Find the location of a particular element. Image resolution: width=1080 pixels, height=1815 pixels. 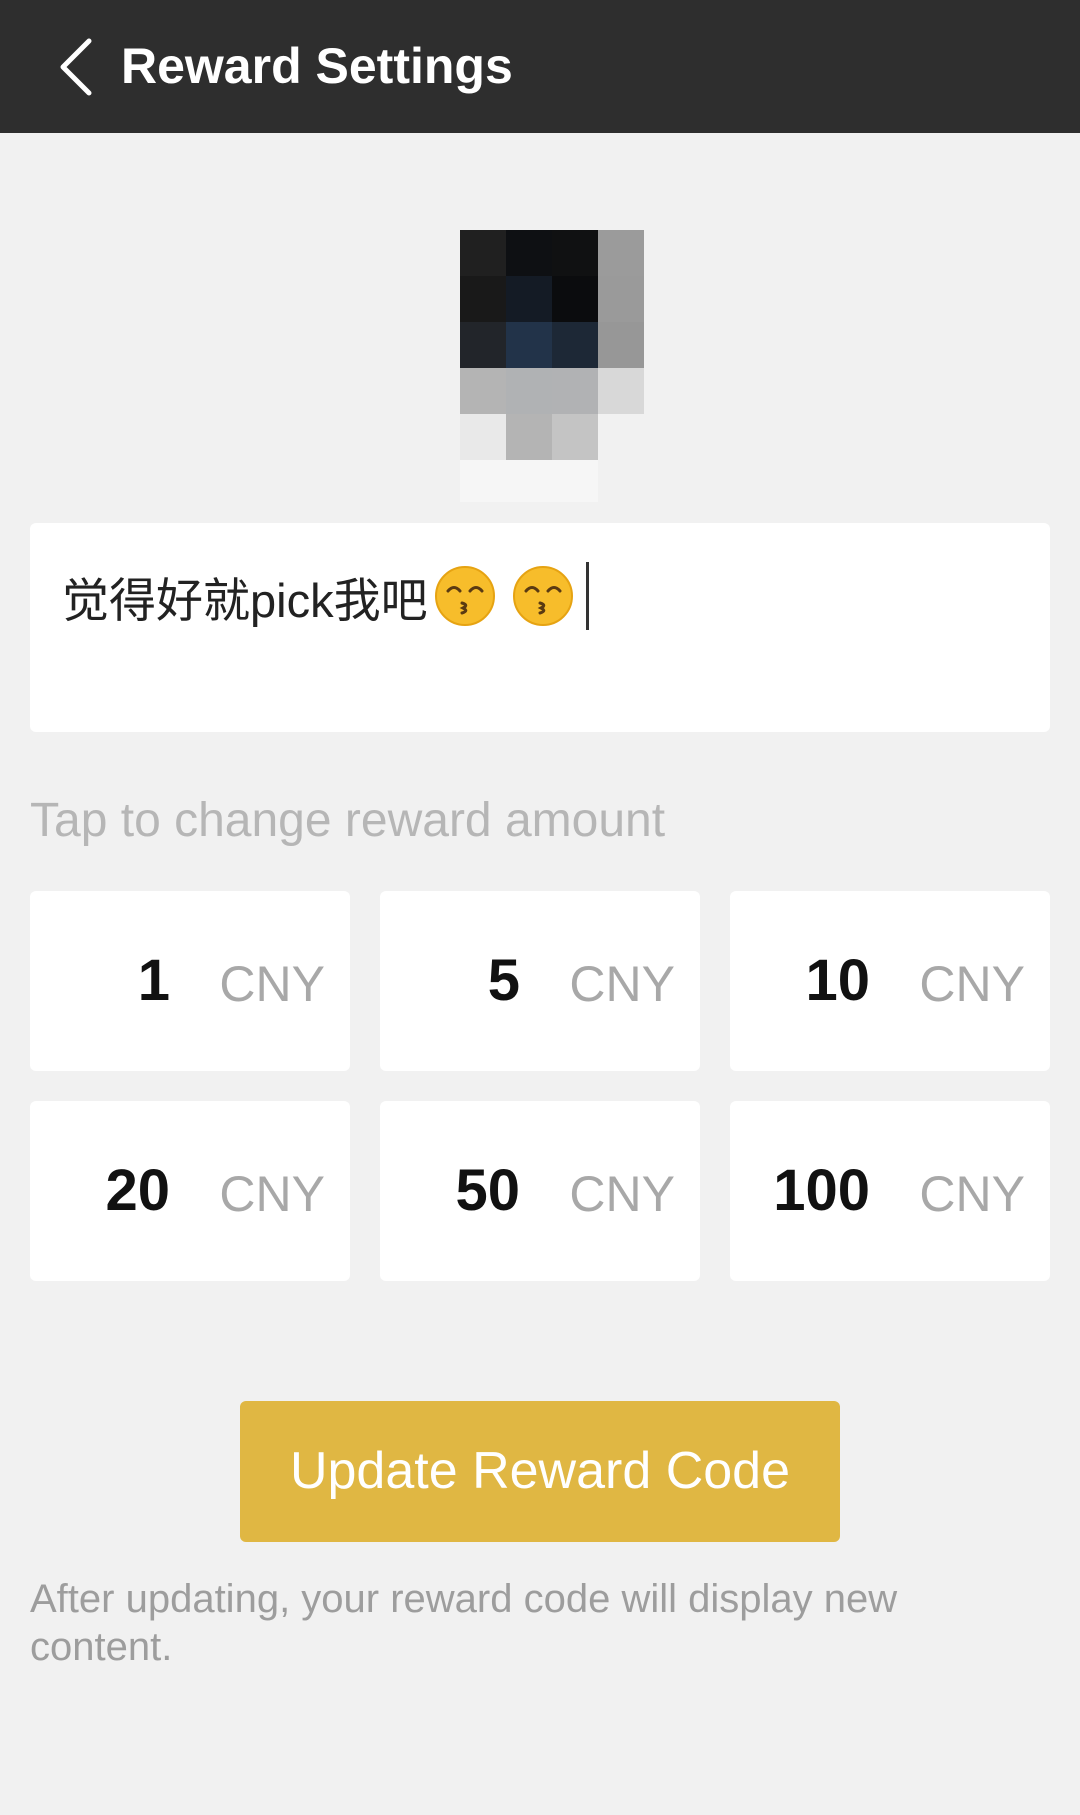

avatar-image is located at coordinates (552, 366).